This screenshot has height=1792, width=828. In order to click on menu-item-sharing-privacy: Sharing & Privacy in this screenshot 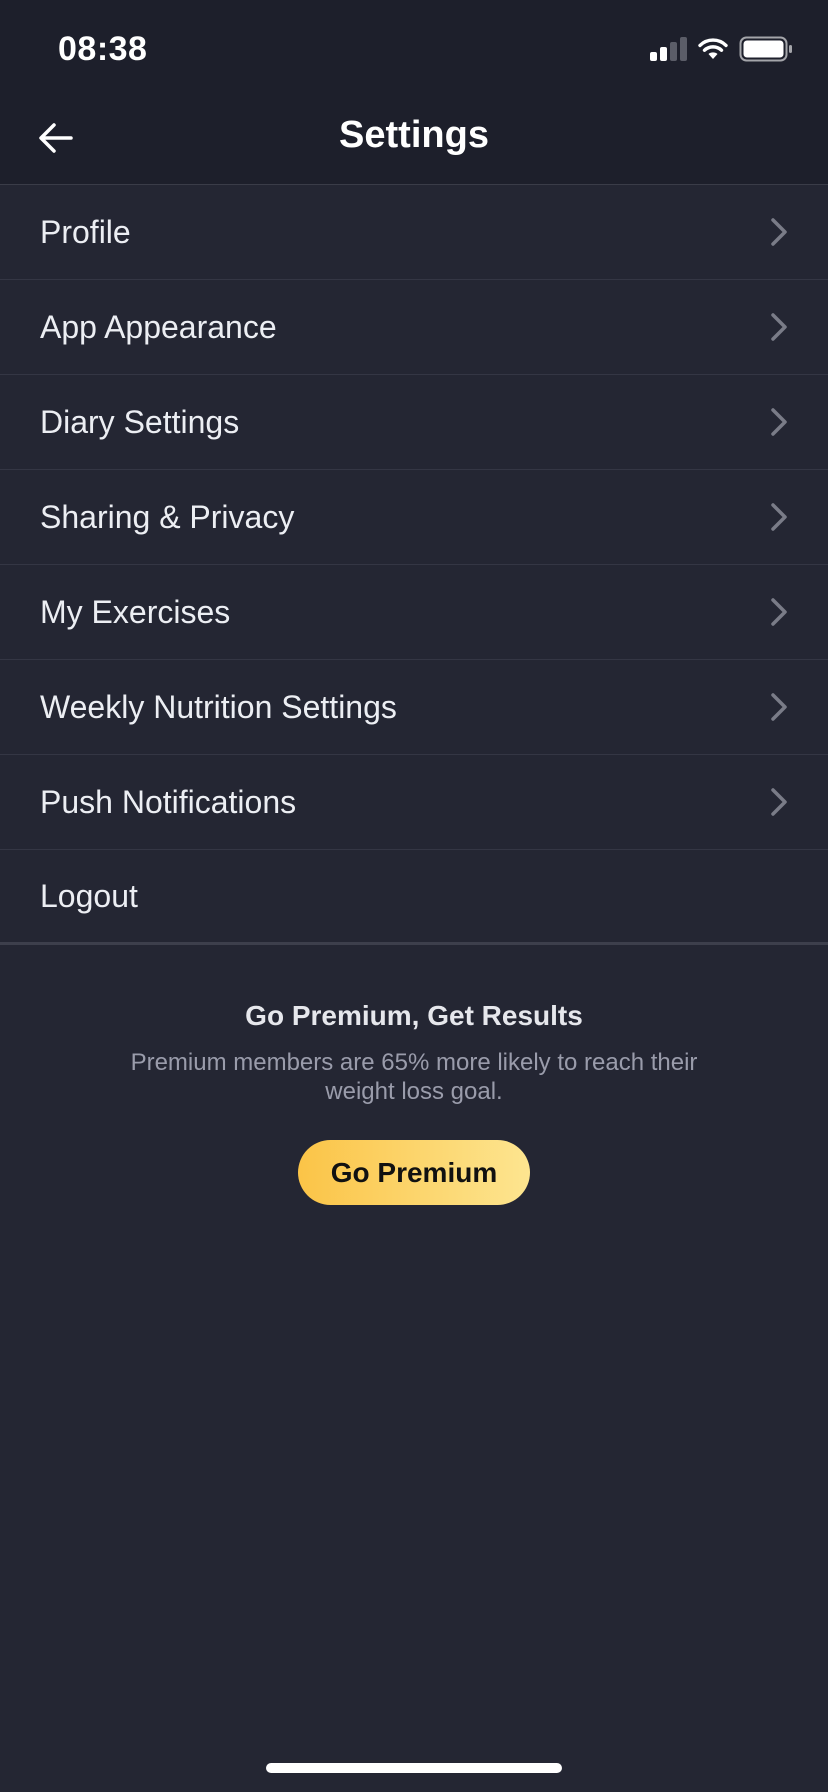, I will do `click(414, 517)`.